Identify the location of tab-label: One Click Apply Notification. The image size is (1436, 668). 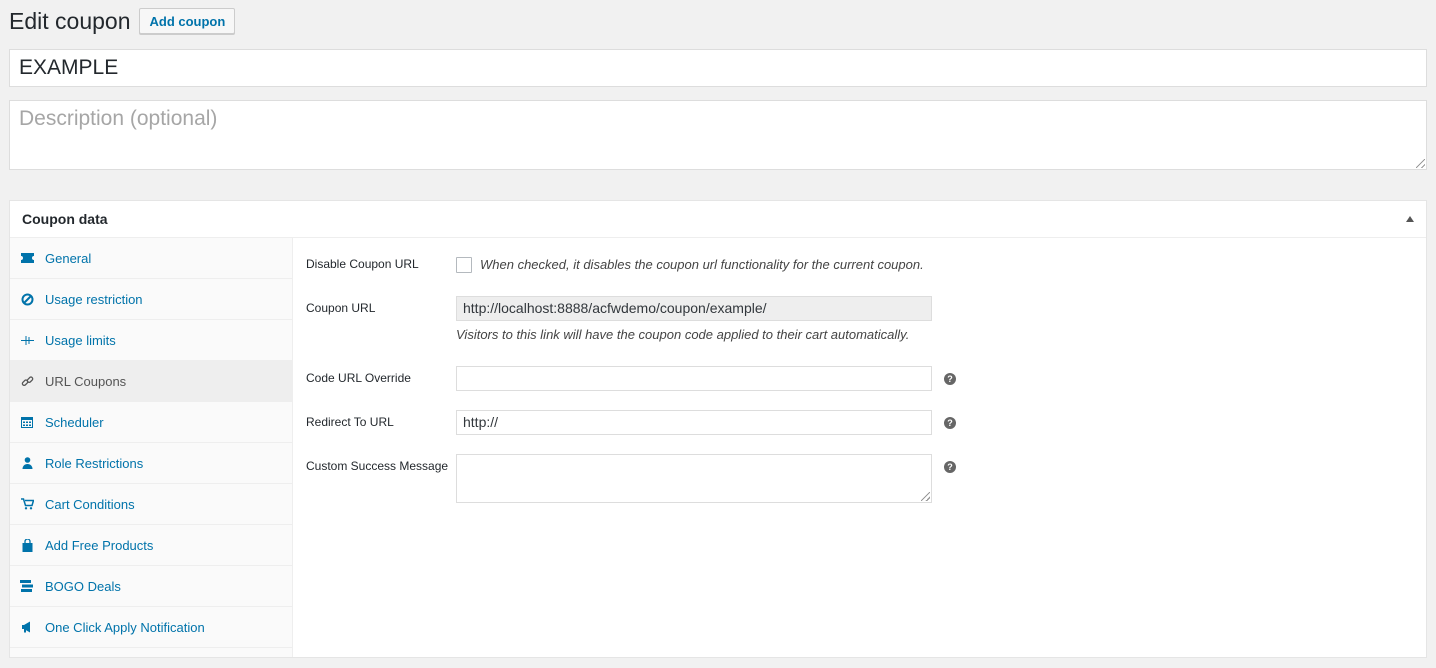
(125, 627).